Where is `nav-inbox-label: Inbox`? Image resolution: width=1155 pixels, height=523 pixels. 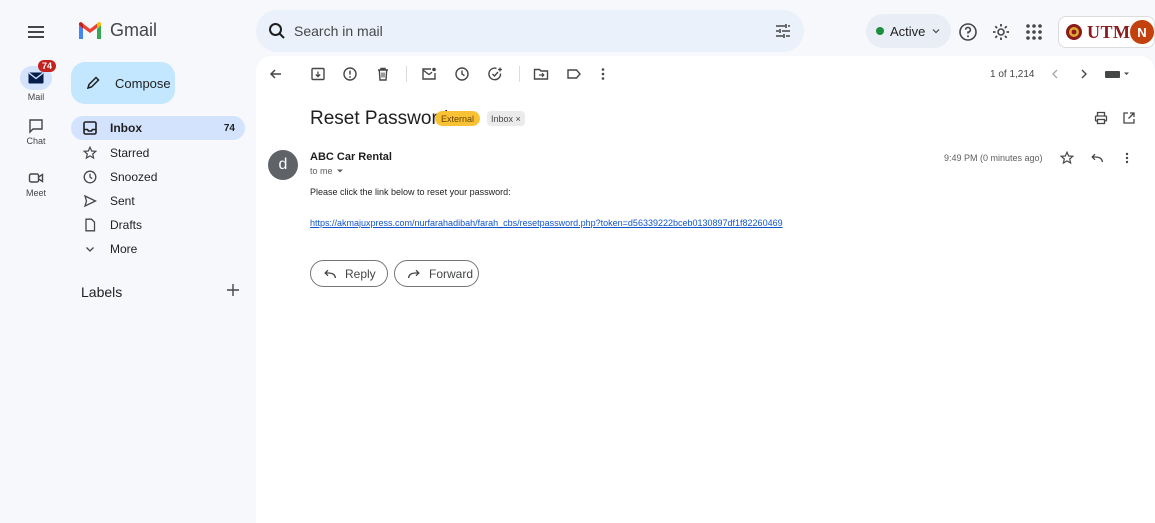
nav-inbox-label: Inbox is located at coordinates (126, 128).